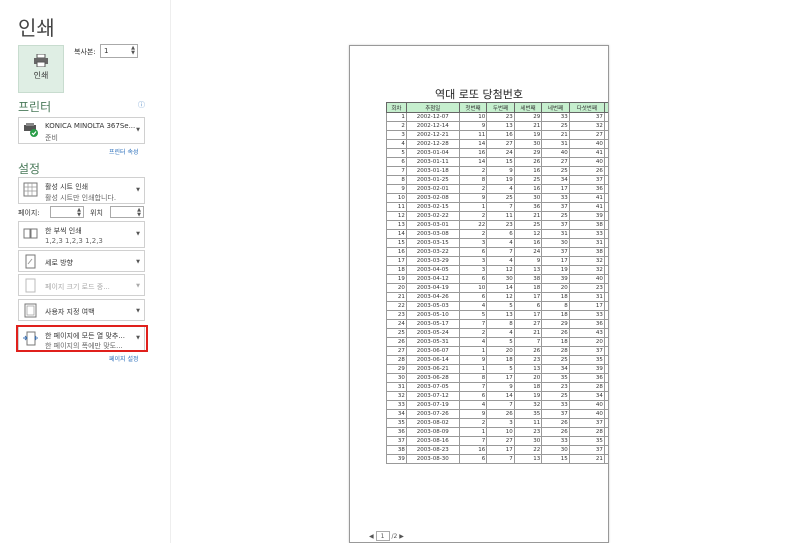 The height and width of the screenshot is (543, 800). Describe the element at coordinates (396, 144) in the screenshot. I see `table-cell: 4` at that location.